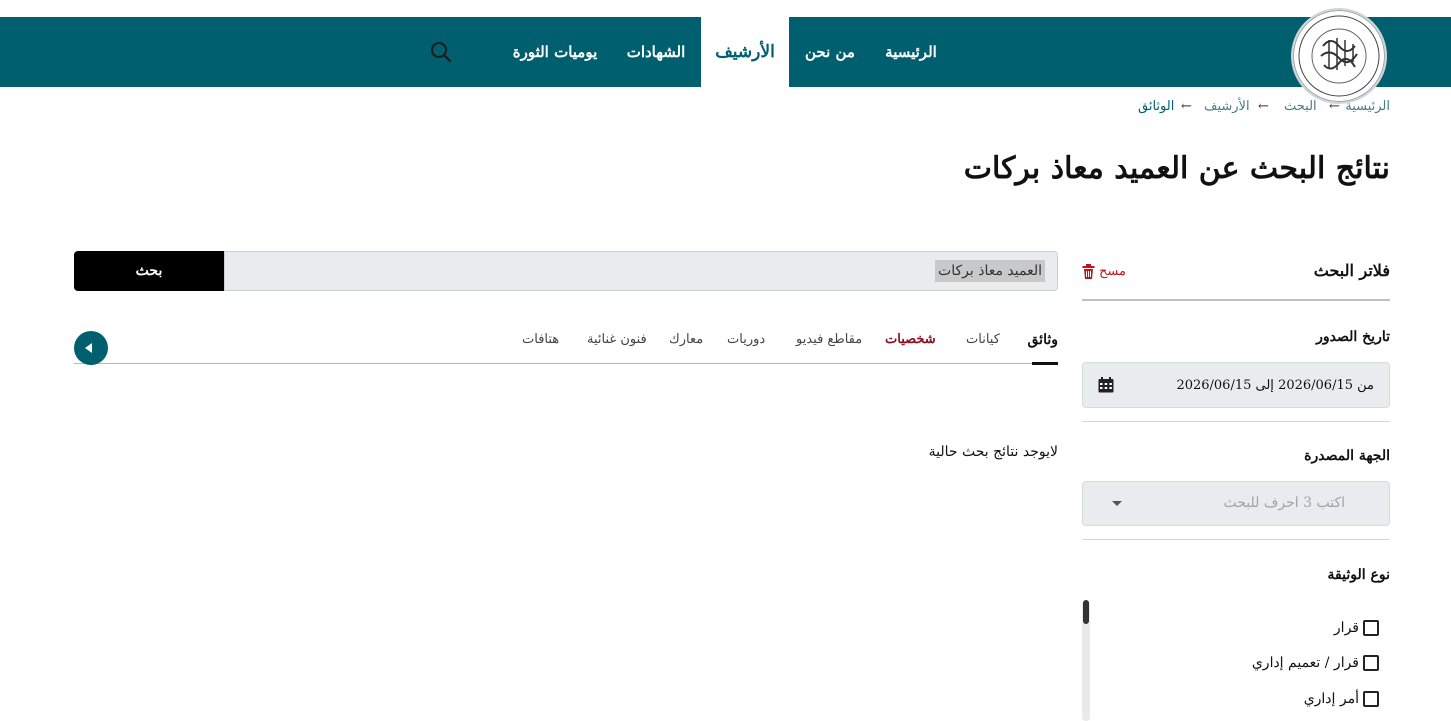  What do you see at coordinates (1156, 106) in the screenshot?
I see `breadcrumb-documents: الوثائق` at bounding box center [1156, 106].